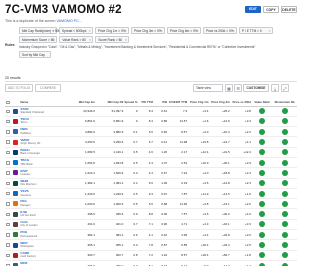  What do you see at coordinates (44, 255) in the screenshot?
I see `stock-name-cell: CARD Card Factory` at bounding box center [44, 255].